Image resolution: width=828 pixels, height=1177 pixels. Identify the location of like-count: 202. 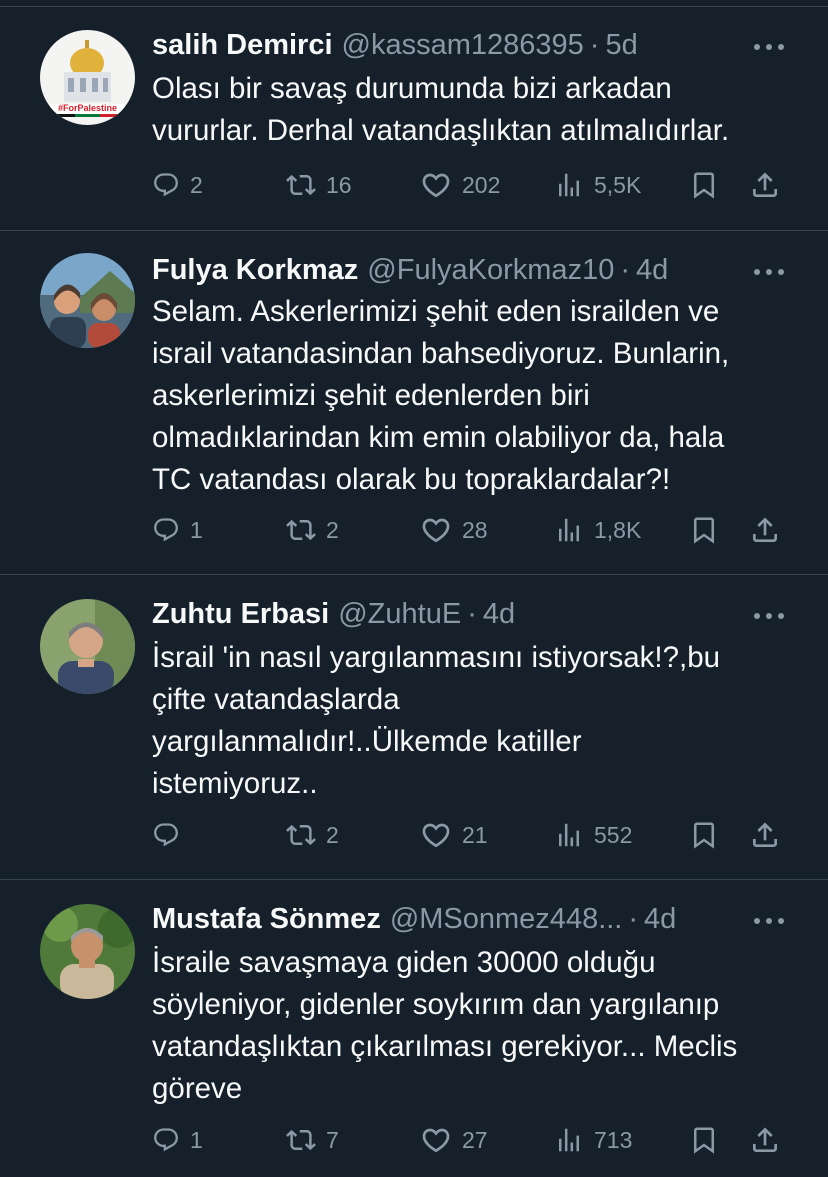
(481, 184).